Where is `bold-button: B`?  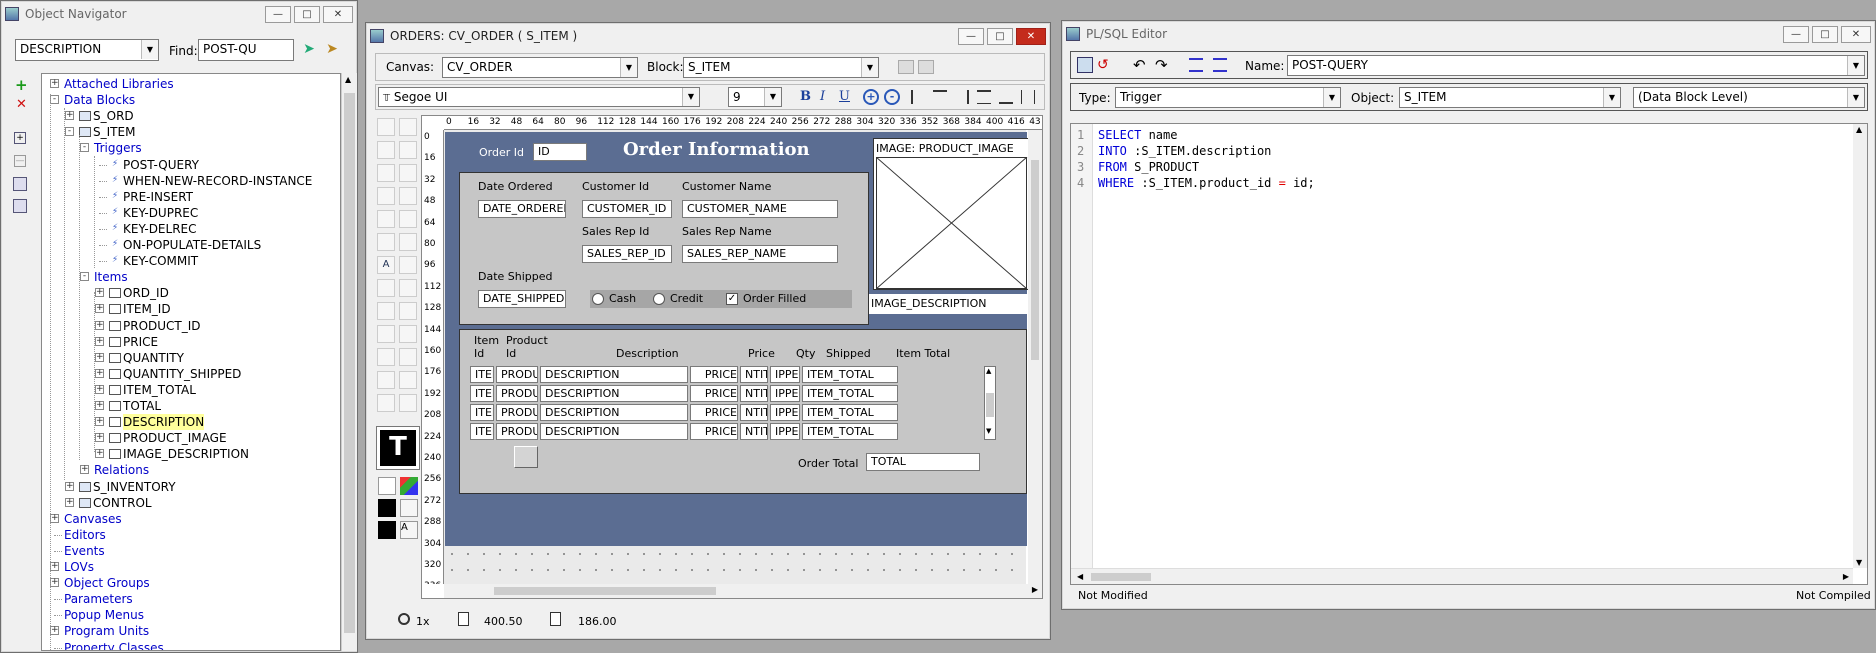
bold-button: B is located at coordinates (805, 96).